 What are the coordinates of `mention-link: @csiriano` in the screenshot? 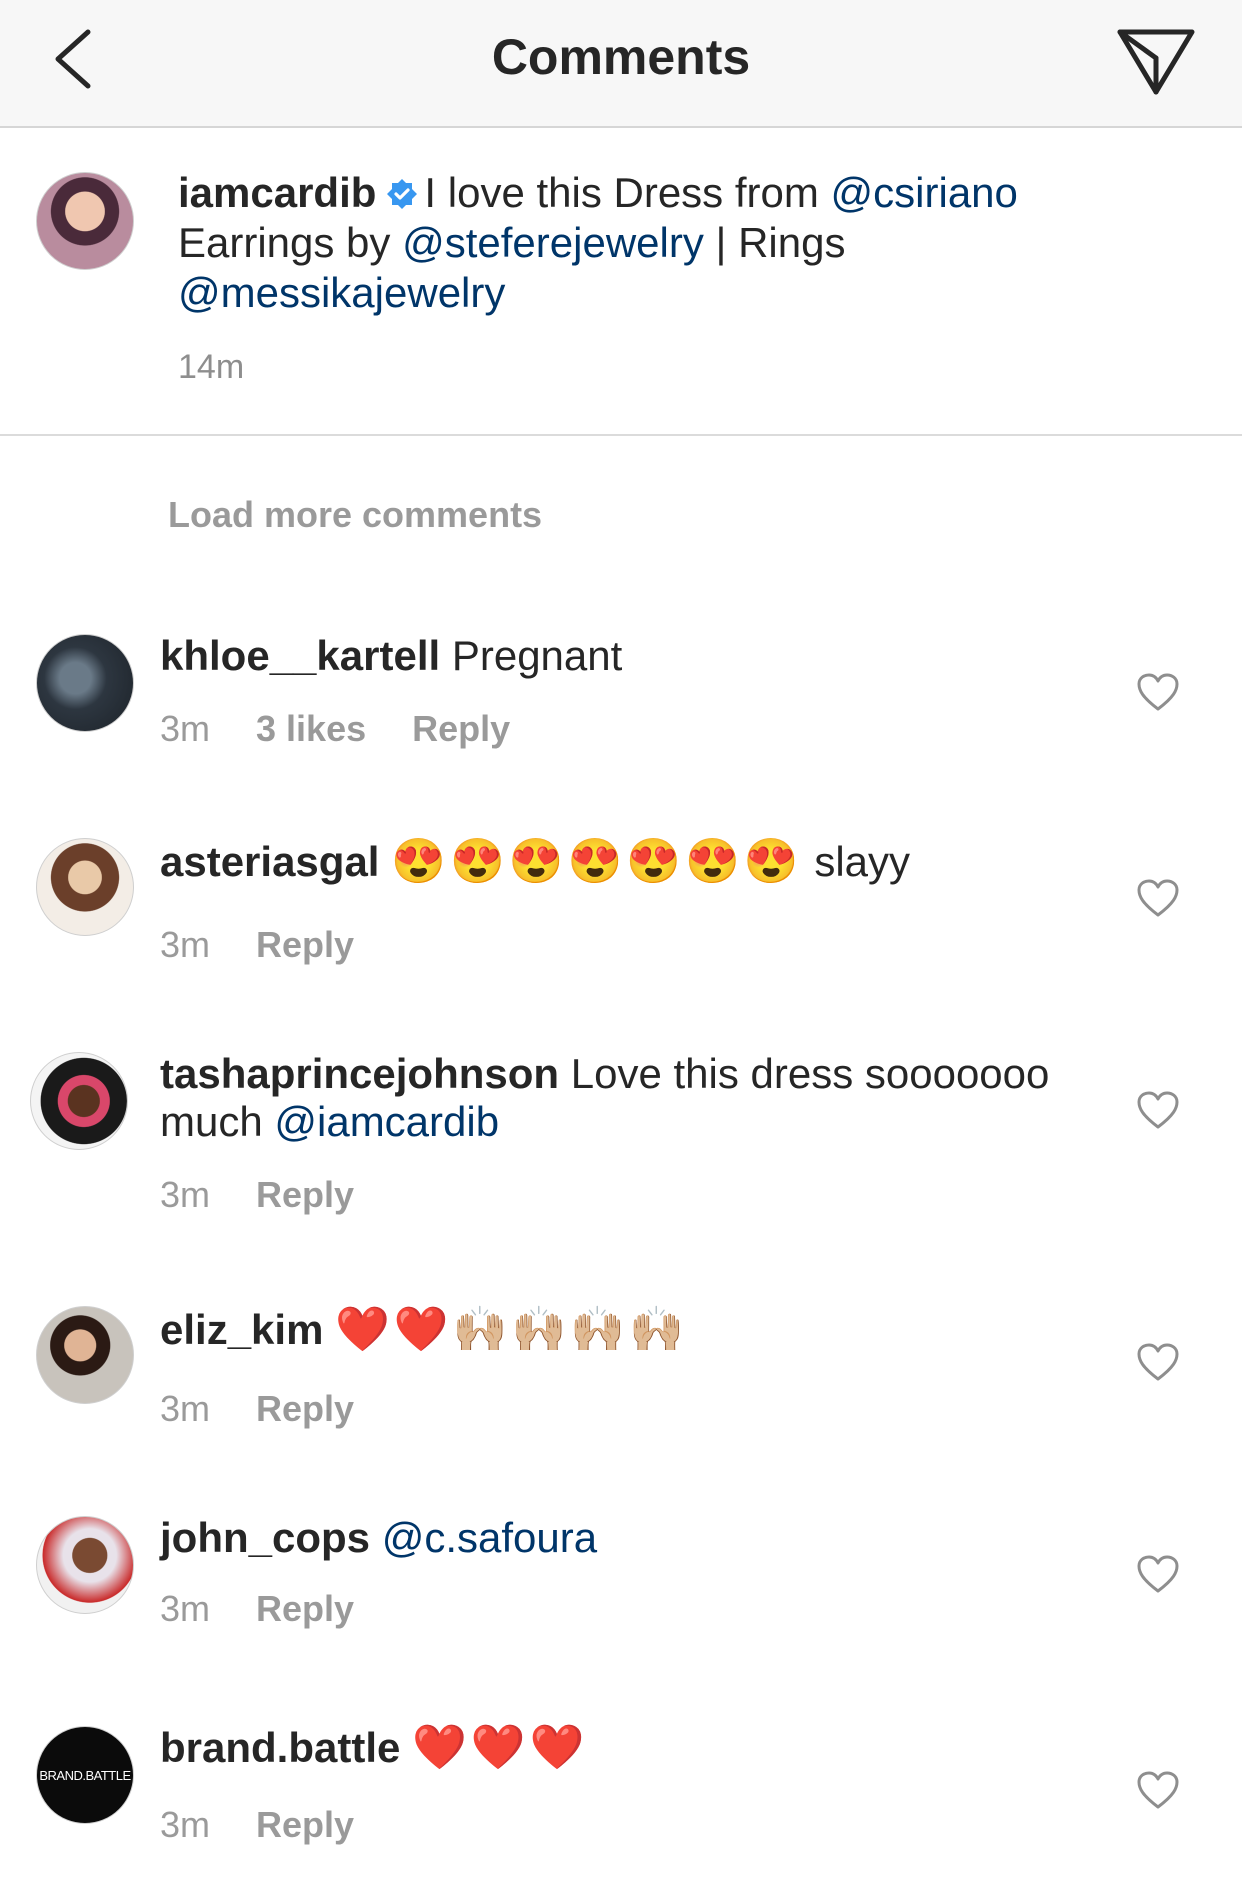 It's located at (924, 192).